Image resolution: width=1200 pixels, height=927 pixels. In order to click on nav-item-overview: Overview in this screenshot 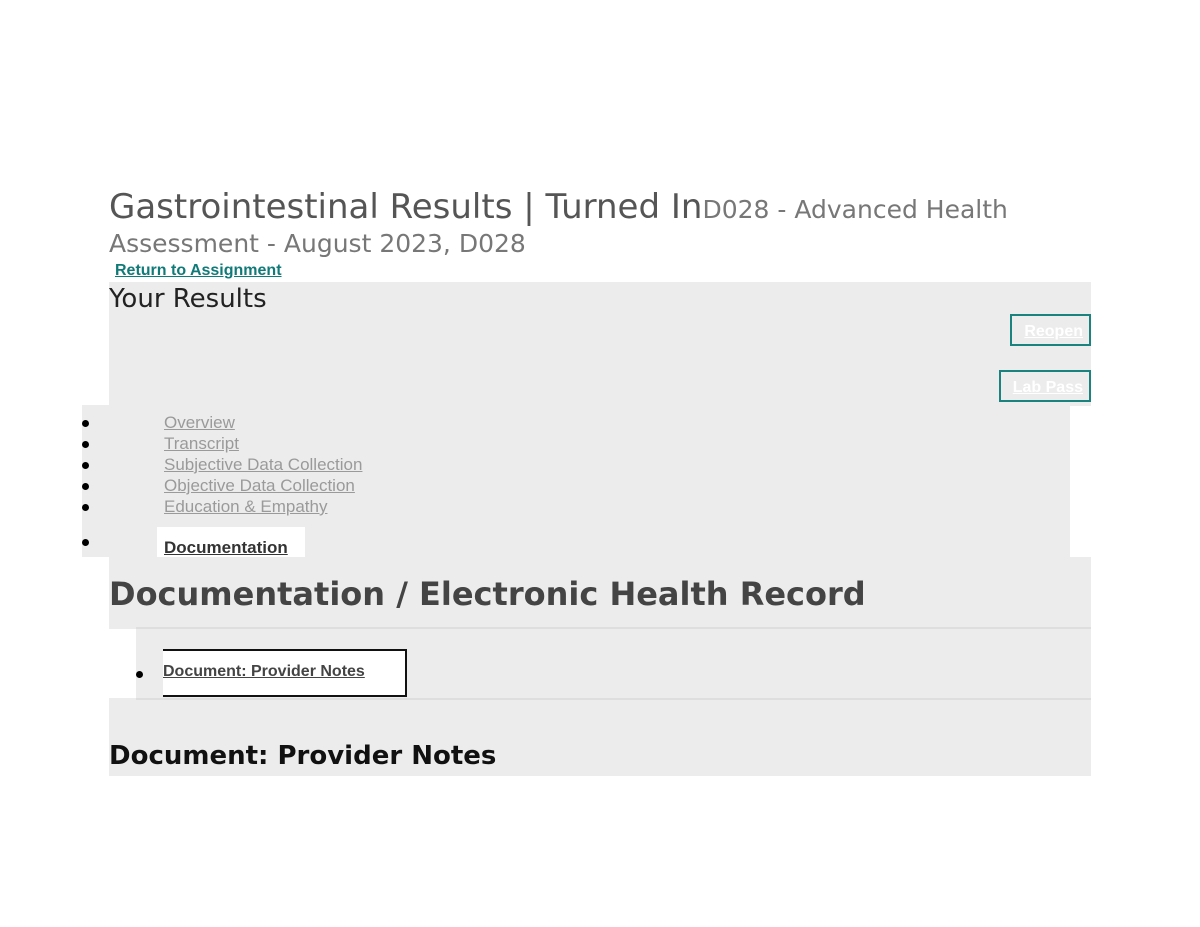, I will do `click(576, 422)`.